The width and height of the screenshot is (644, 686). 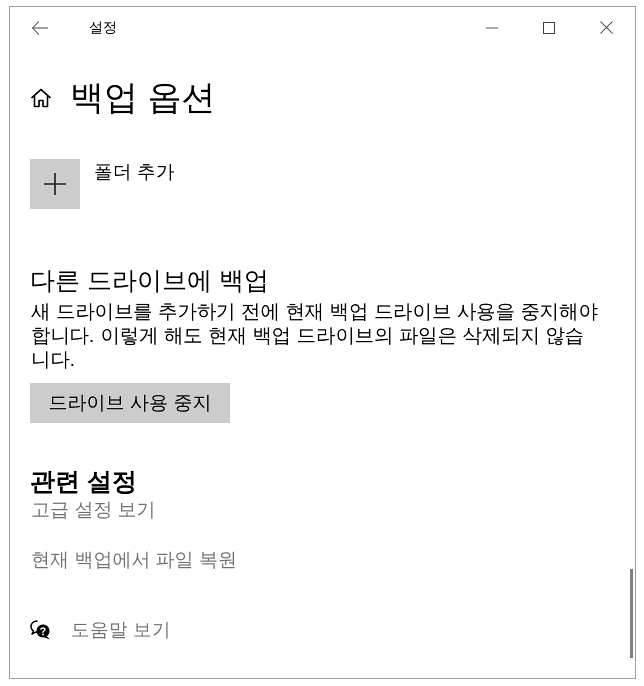 What do you see at coordinates (83, 482) in the screenshot?
I see `section-heading: 관련 설정` at bounding box center [83, 482].